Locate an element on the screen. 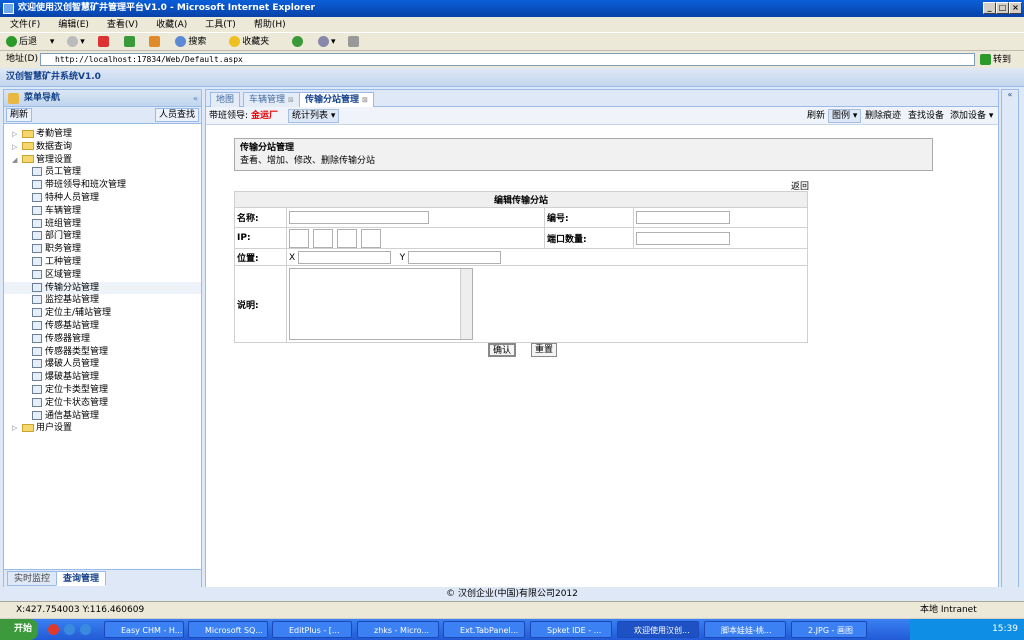 This screenshot has height=640, width=1024. refresh-button is located at coordinates (130, 41).